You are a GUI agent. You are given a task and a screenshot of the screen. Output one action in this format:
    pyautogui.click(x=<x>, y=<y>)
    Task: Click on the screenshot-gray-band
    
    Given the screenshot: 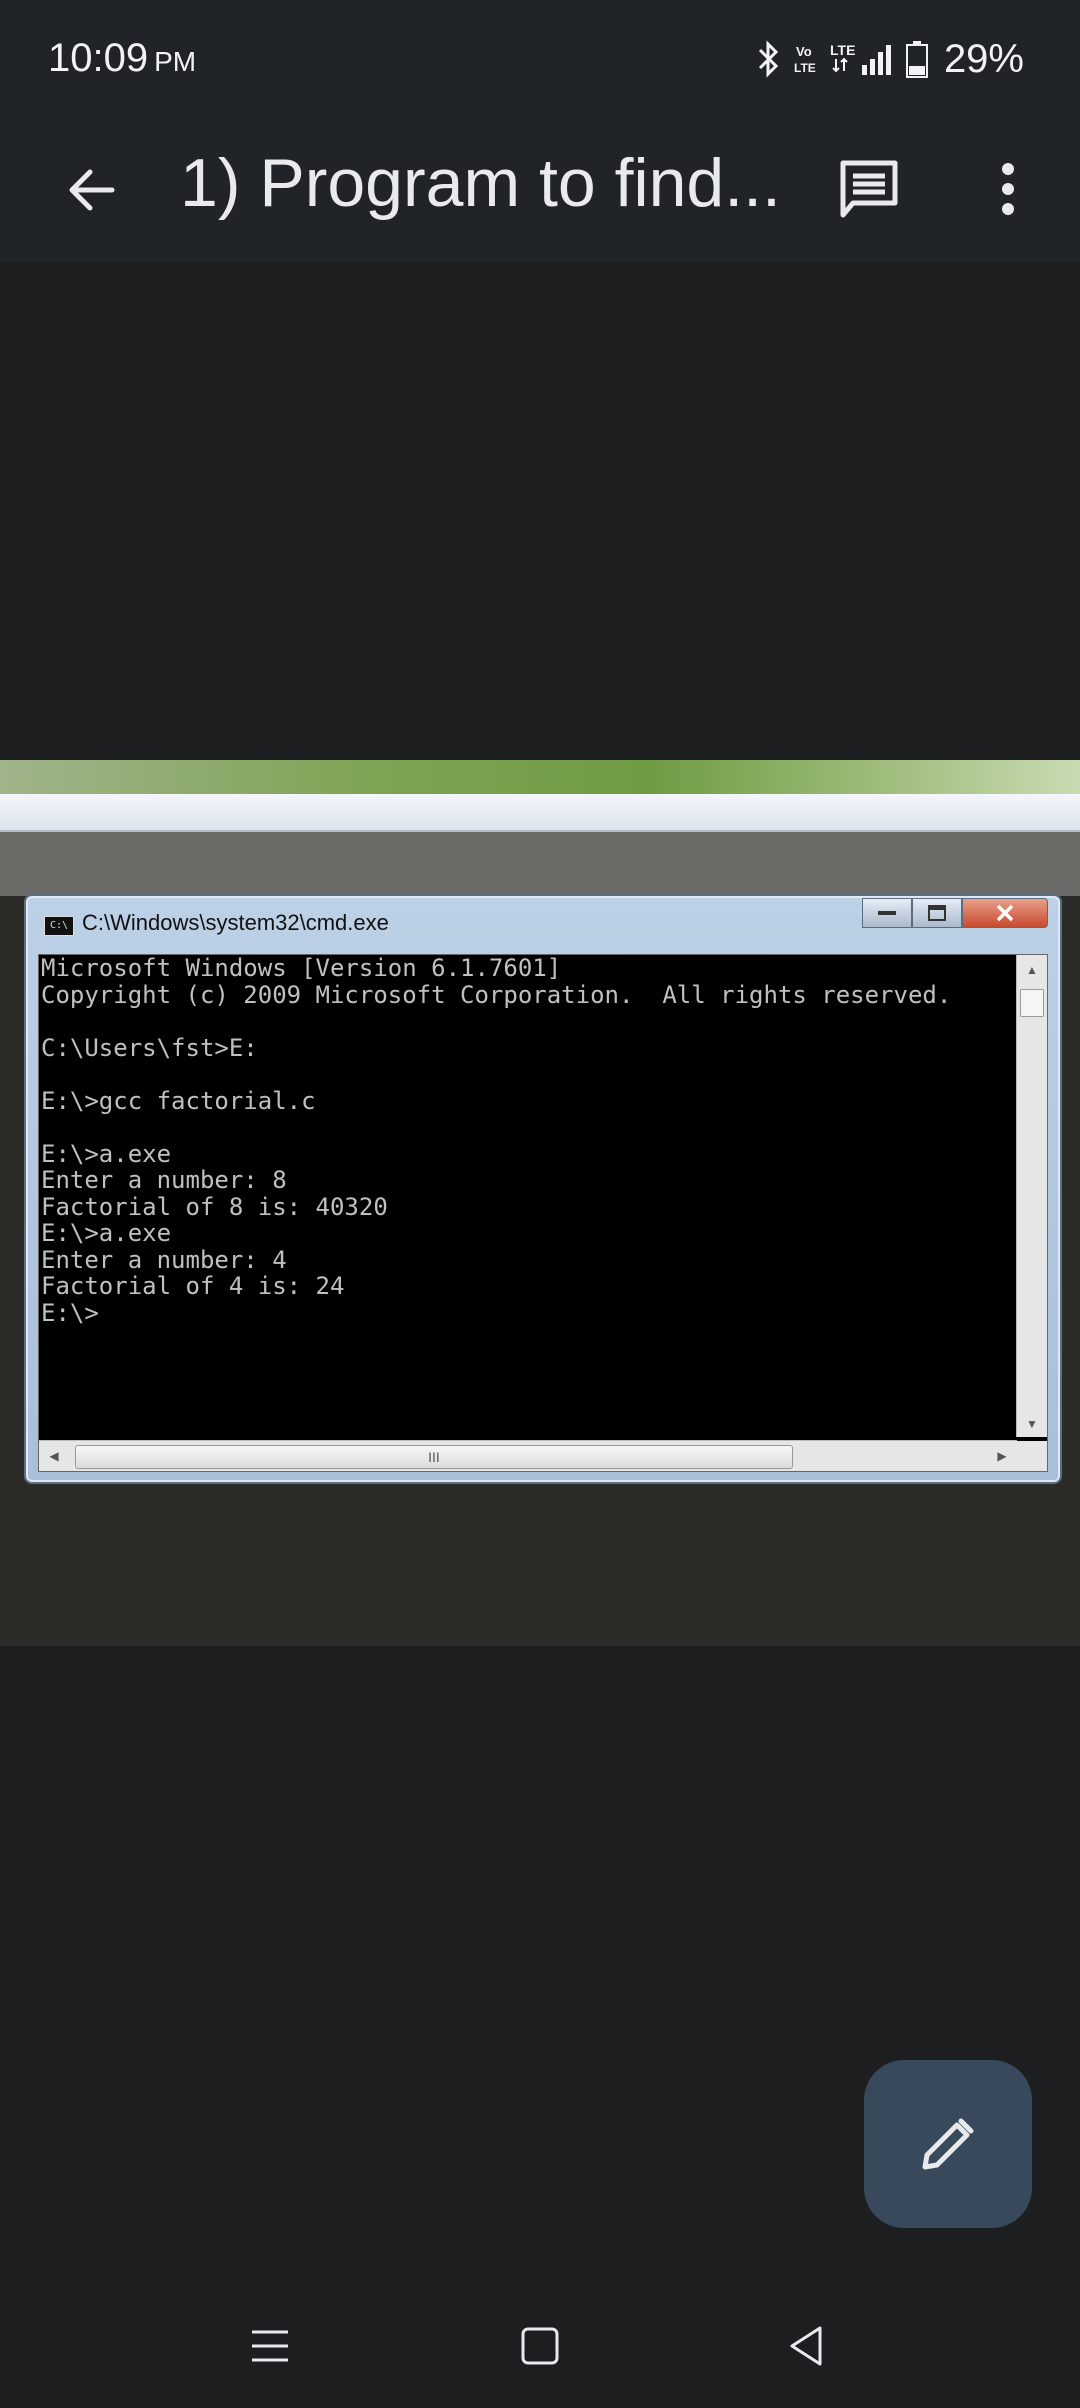 What is the action you would take?
    pyautogui.click(x=540, y=864)
    